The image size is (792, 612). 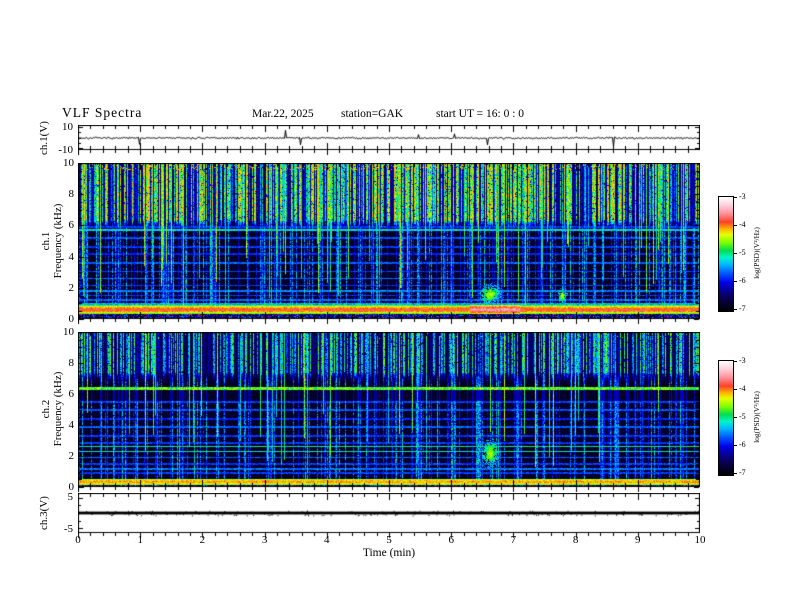 I want to click on spec2-y-tick-label: 6, so click(x=71, y=394).